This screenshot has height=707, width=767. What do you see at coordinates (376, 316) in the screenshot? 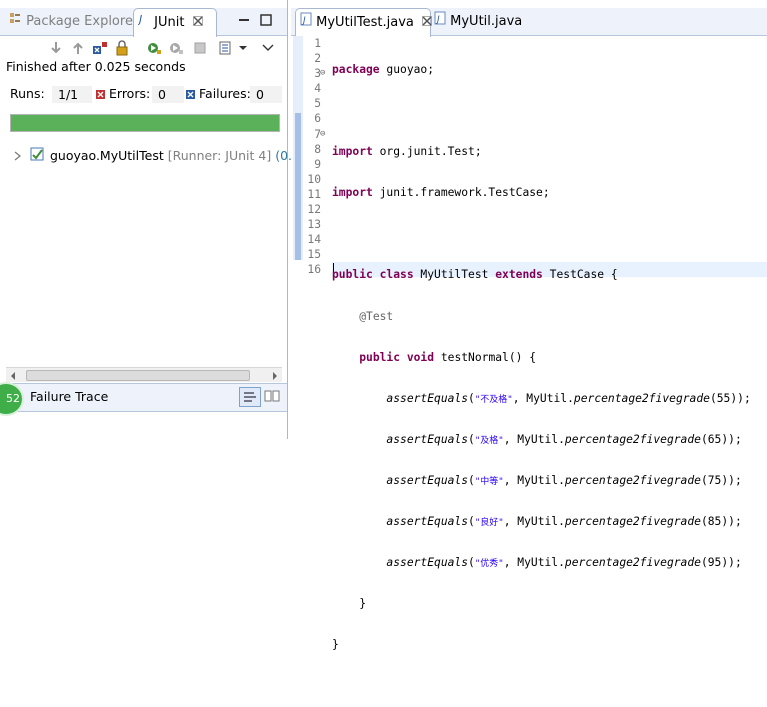
I see `code-line-7: @Test` at bounding box center [376, 316].